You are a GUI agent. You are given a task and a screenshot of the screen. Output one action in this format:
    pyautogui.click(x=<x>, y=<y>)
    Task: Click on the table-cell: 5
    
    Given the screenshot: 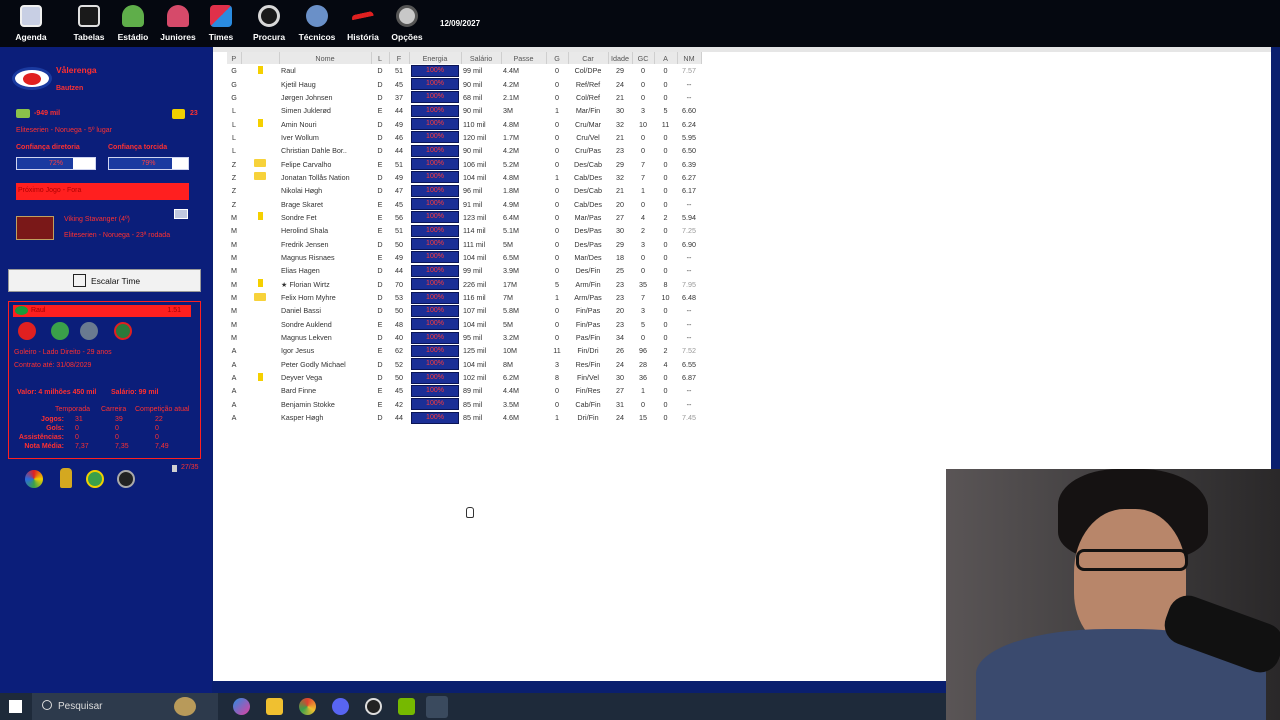 What is the action you would take?
    pyautogui.click(x=665, y=111)
    